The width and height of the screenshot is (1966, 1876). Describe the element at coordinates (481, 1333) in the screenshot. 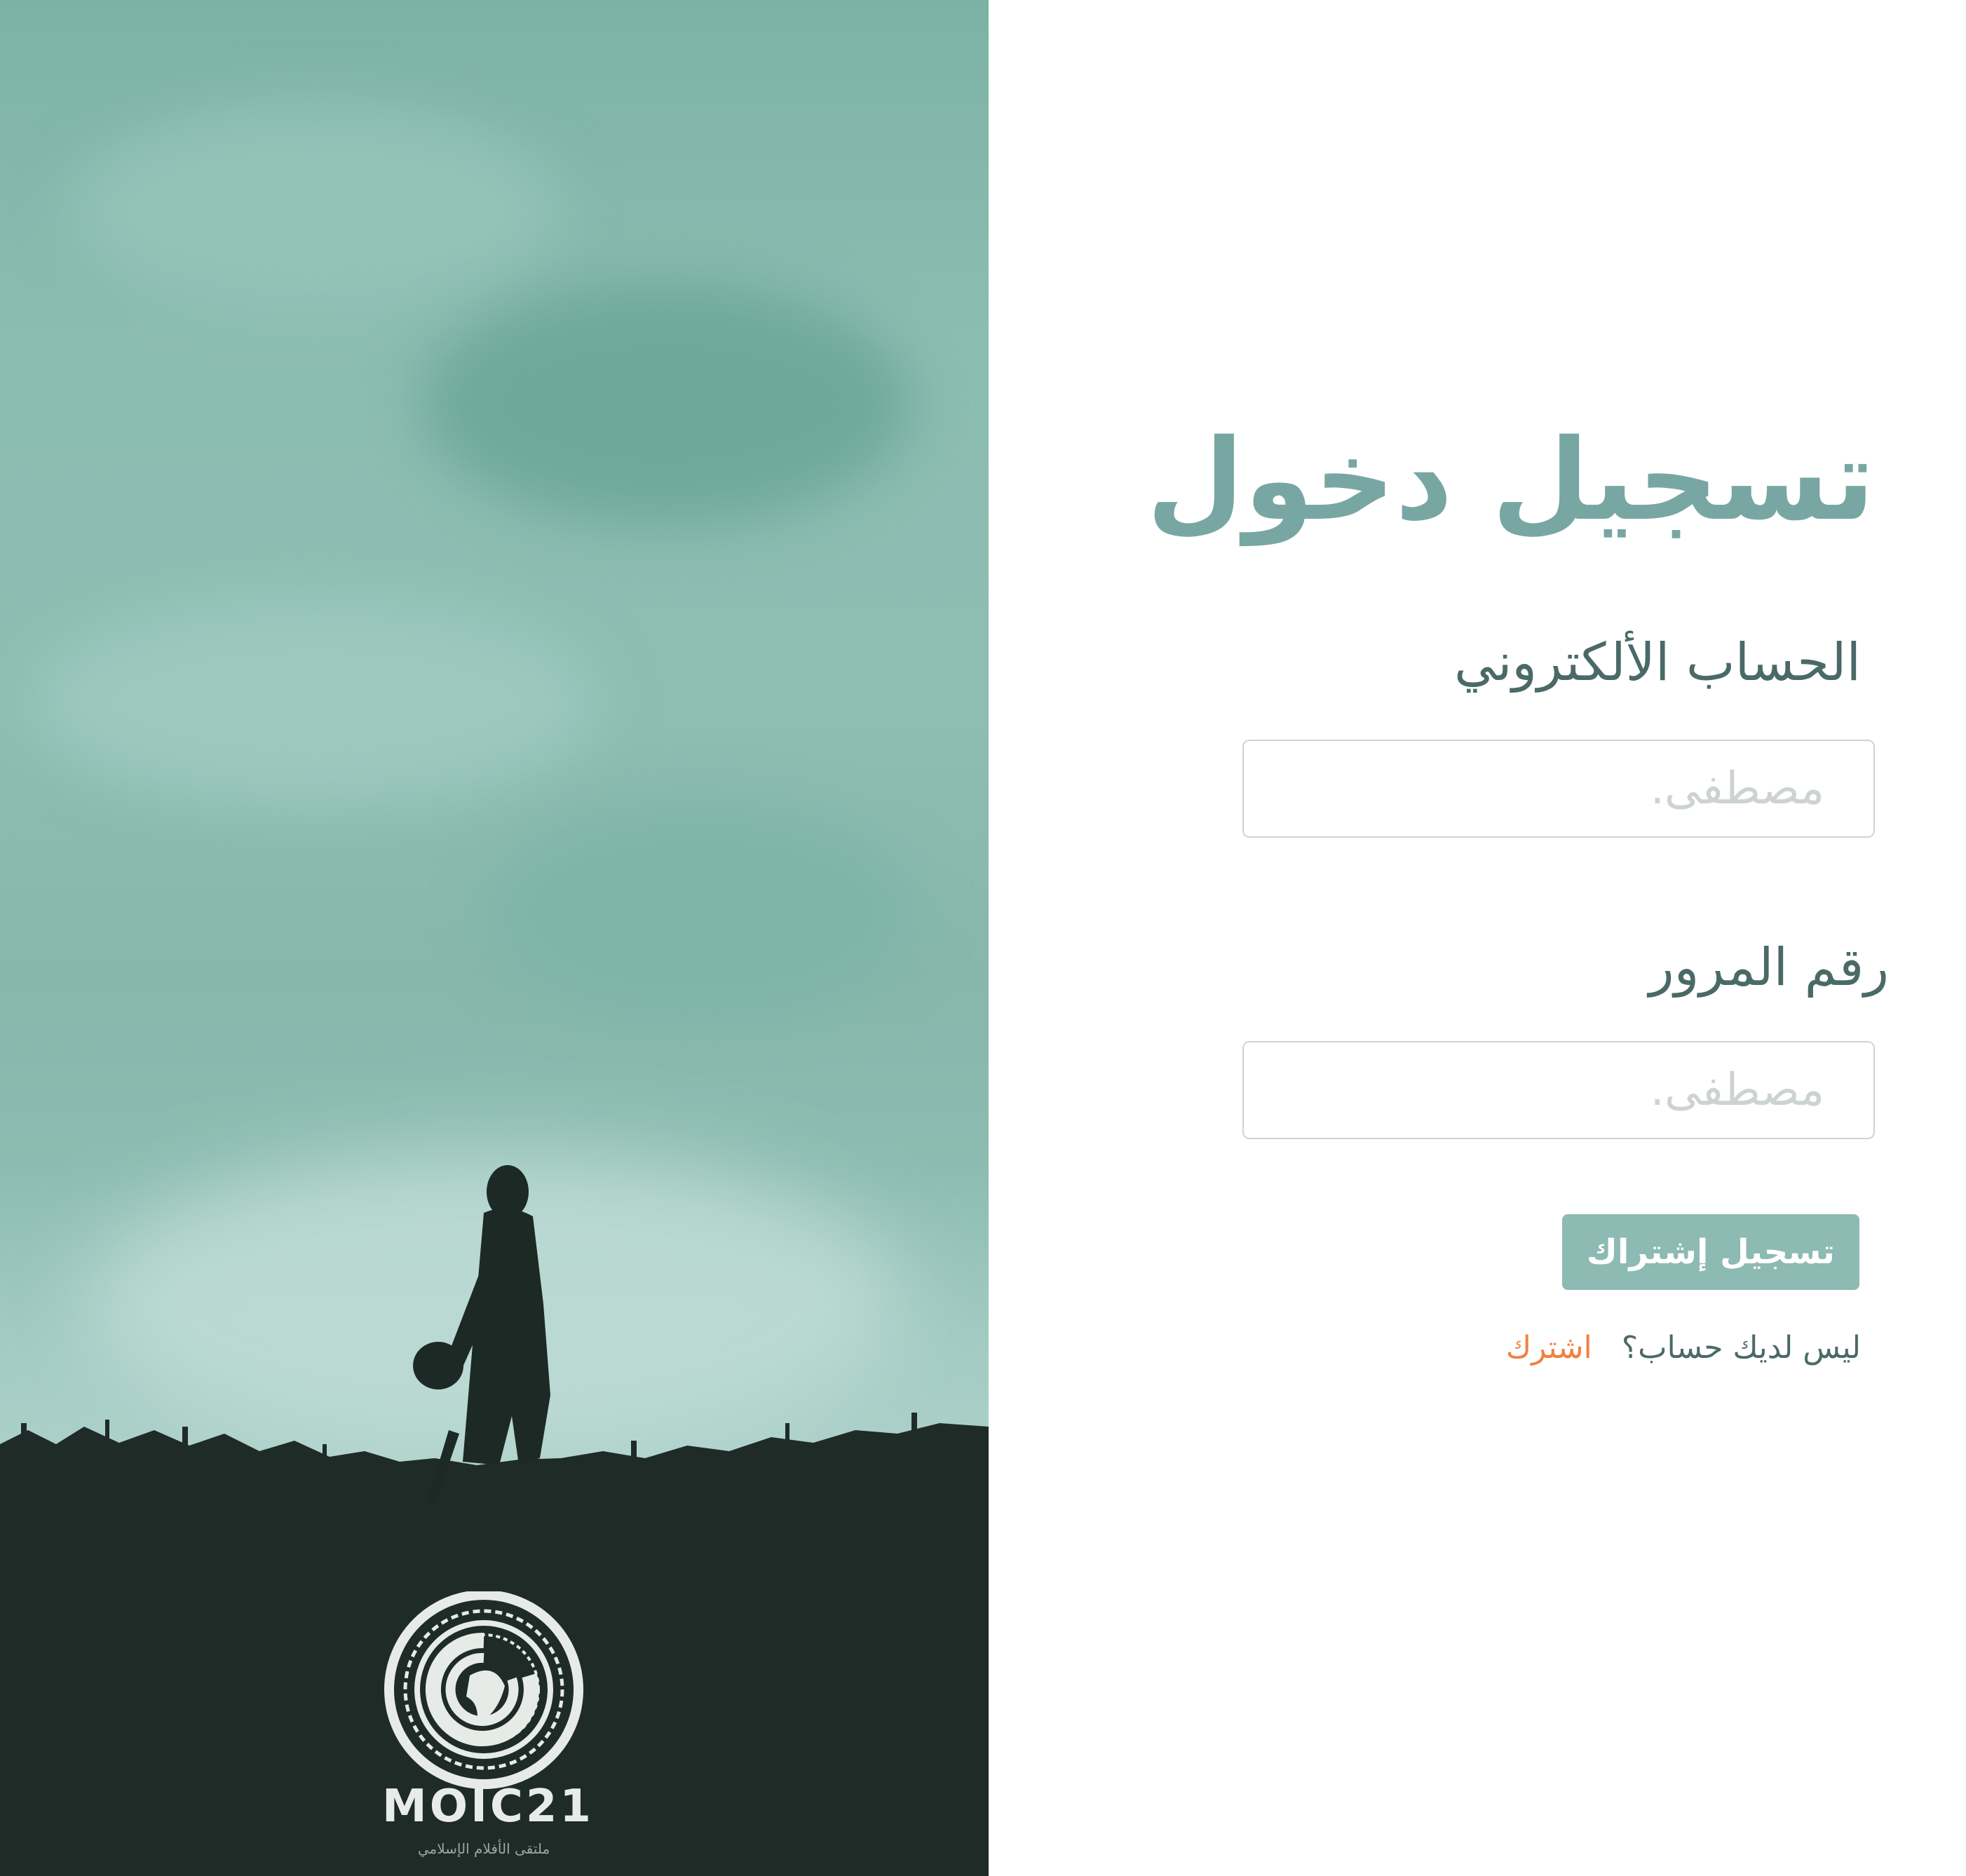

I see `walking-figure` at that location.